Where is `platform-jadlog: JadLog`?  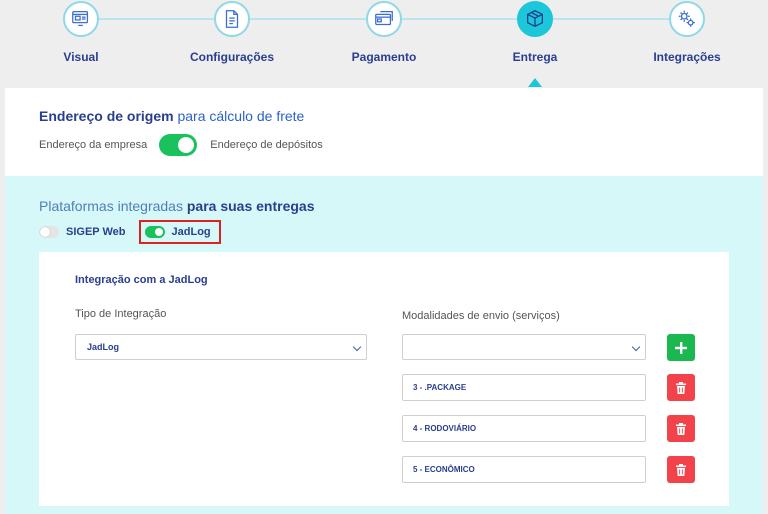 platform-jadlog: JadLog is located at coordinates (179, 232).